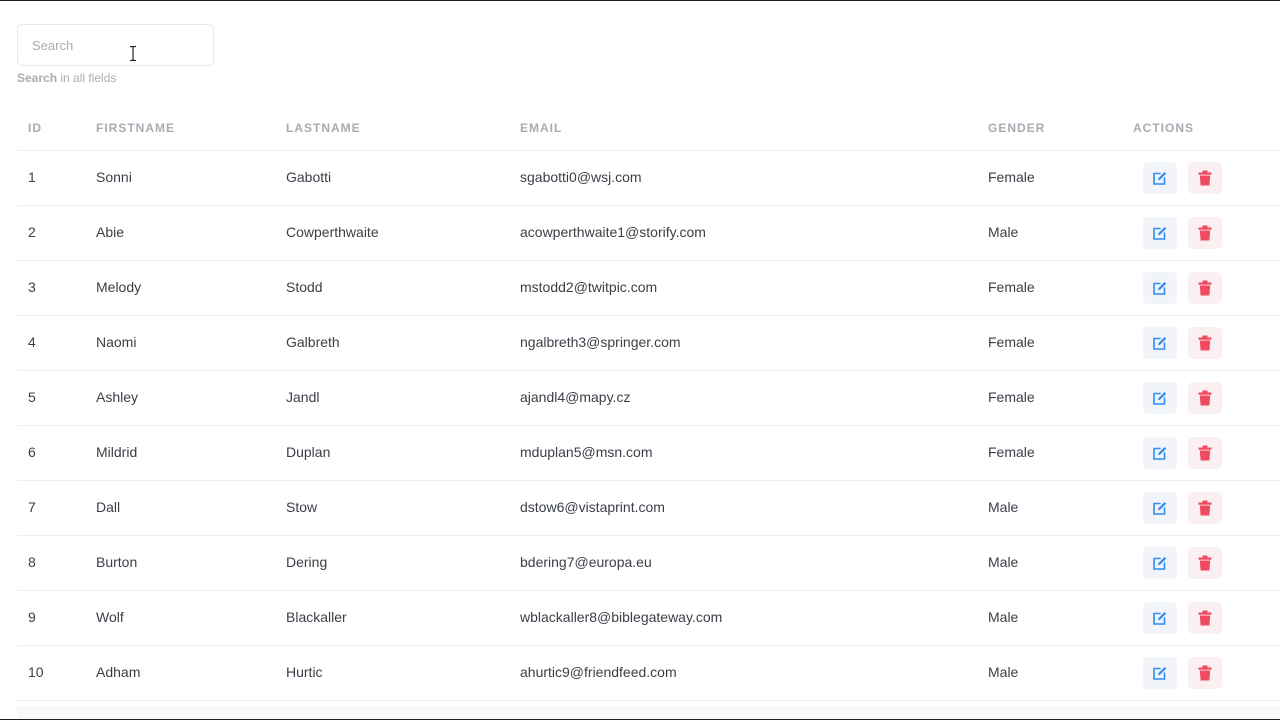 The width and height of the screenshot is (1280, 720). I want to click on column-header-firstname: FIRSTNAME, so click(135, 128).